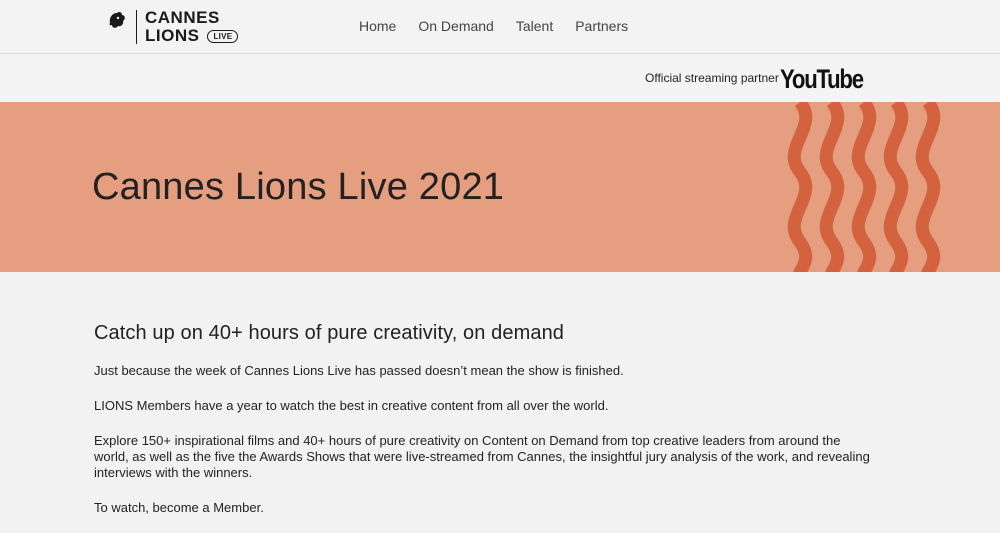 This screenshot has height=533, width=1000. I want to click on logo-line-lions: LIONS, so click(172, 35).